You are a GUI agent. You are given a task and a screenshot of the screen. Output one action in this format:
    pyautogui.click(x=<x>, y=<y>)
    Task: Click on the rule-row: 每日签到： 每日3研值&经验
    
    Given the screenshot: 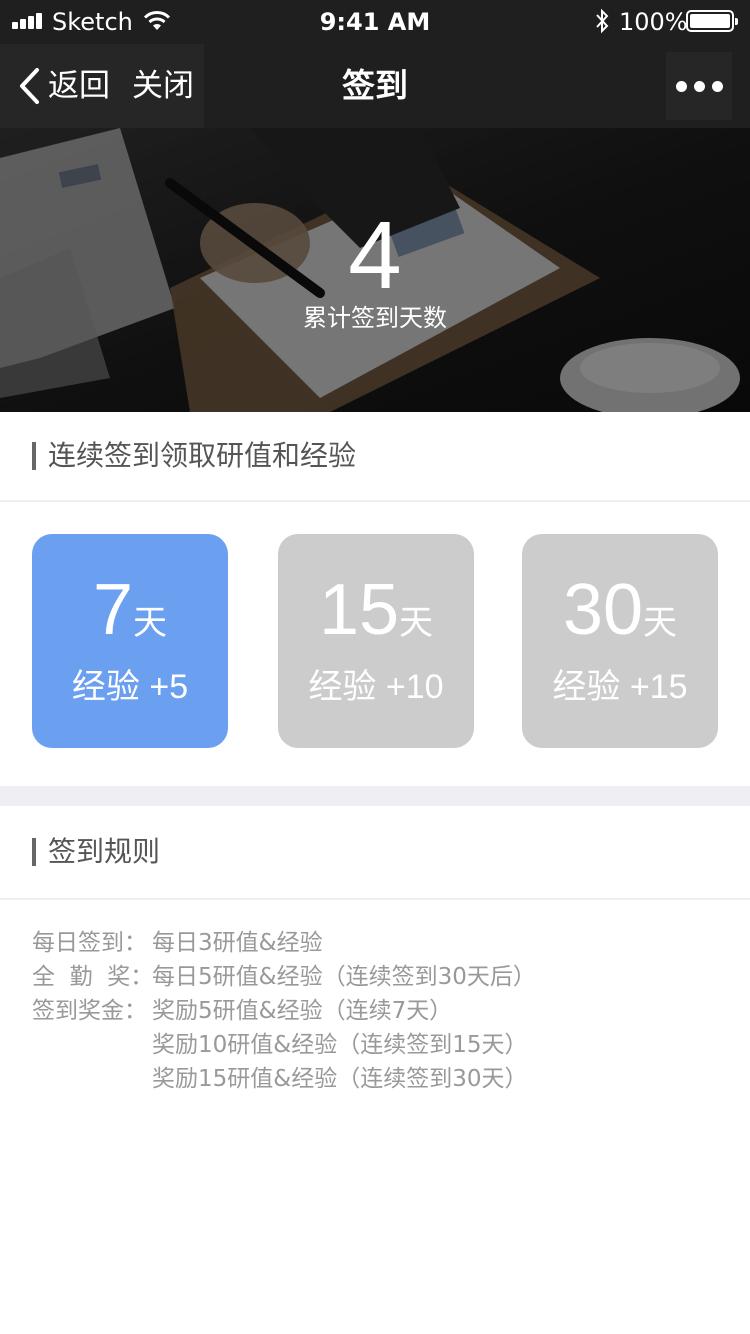 What is the action you would take?
    pyautogui.click(x=382, y=943)
    